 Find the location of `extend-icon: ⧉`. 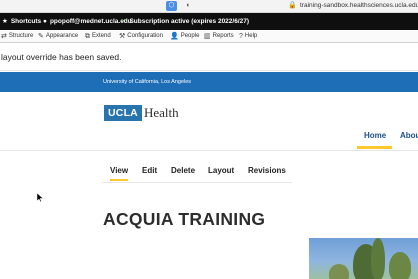

extend-icon: ⧉ is located at coordinates (87, 36).